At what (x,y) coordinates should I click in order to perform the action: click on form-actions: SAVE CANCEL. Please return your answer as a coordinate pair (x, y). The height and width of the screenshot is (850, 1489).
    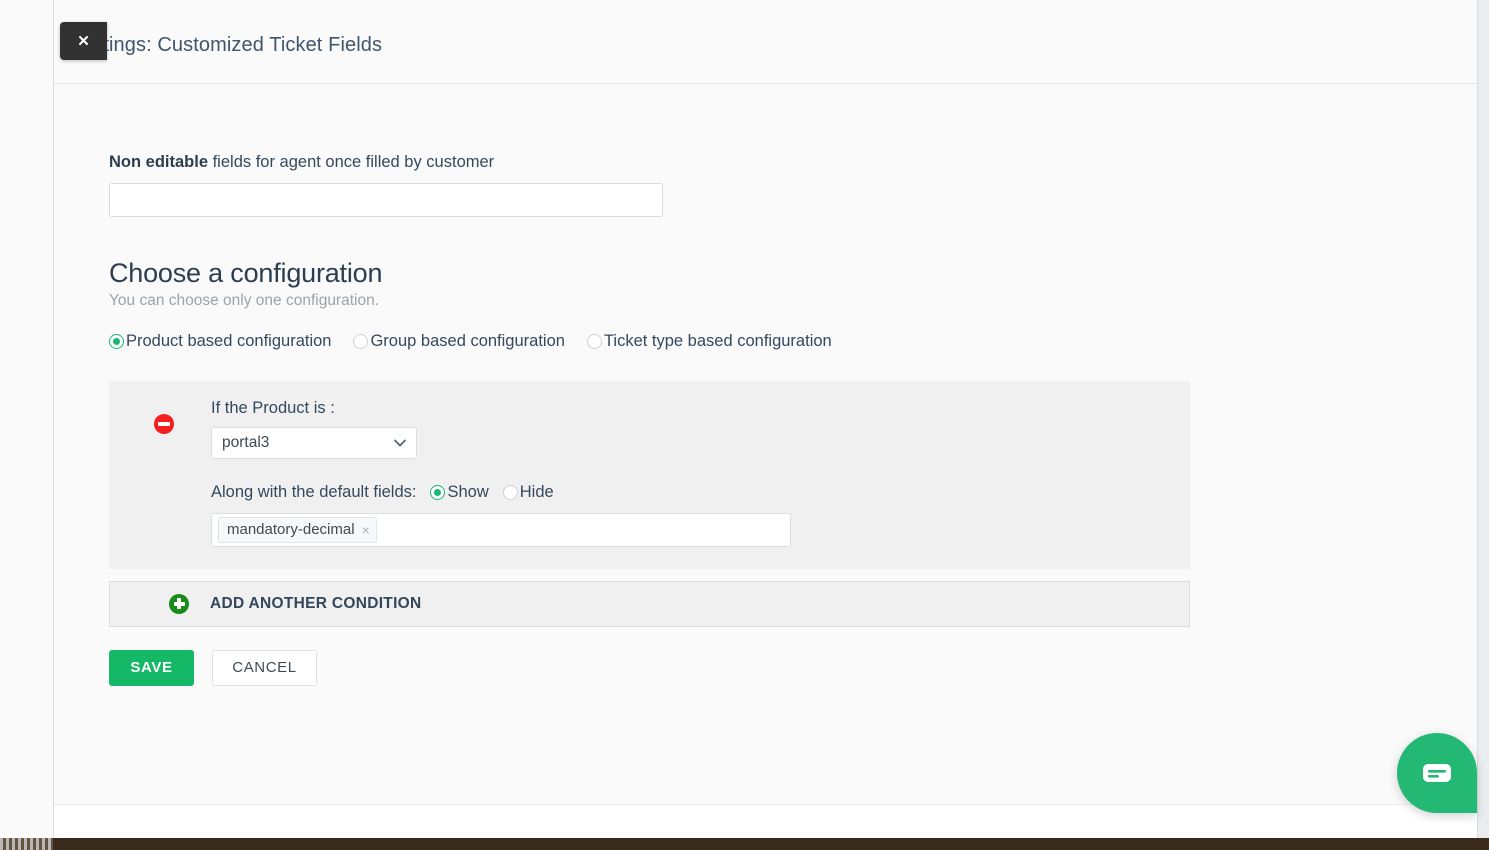
    Looking at the image, I should click on (759, 667).